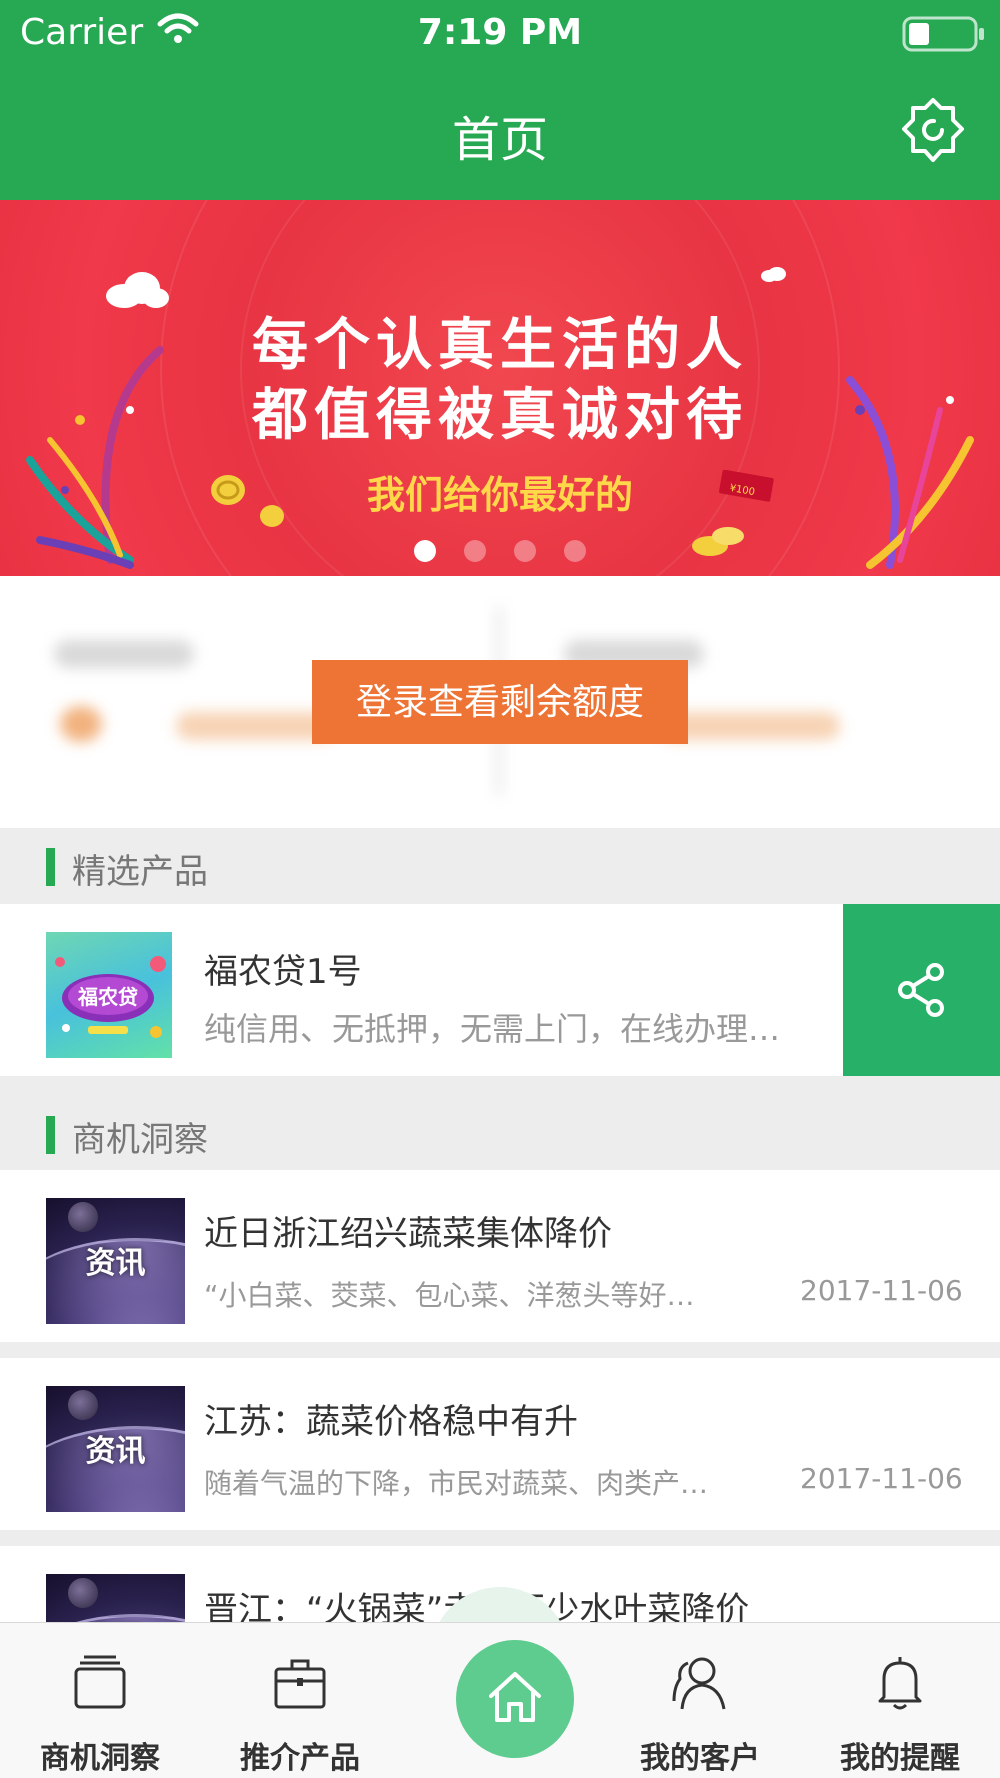 The height and width of the screenshot is (1778, 1000). What do you see at coordinates (81, 724) in the screenshot?
I see `blurred-icon` at bounding box center [81, 724].